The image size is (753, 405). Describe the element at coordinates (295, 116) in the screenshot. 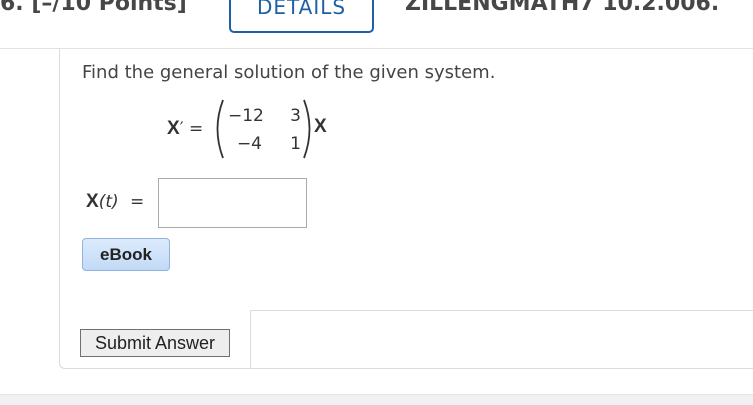

I see `matrix-r1c2: 3` at that location.